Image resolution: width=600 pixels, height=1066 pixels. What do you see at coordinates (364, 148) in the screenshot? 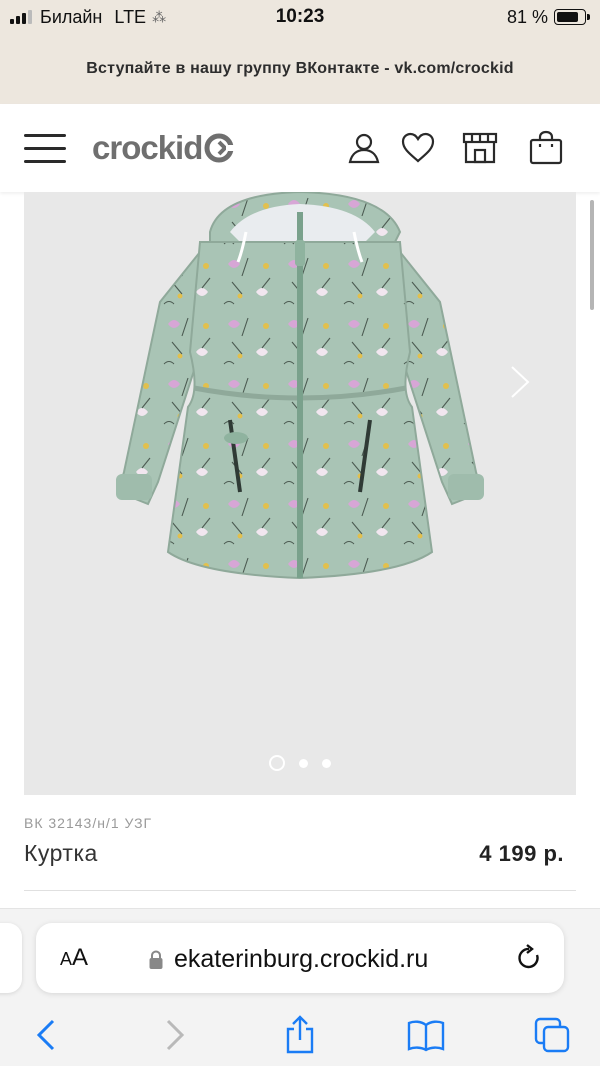
I see `user-icon` at bounding box center [364, 148].